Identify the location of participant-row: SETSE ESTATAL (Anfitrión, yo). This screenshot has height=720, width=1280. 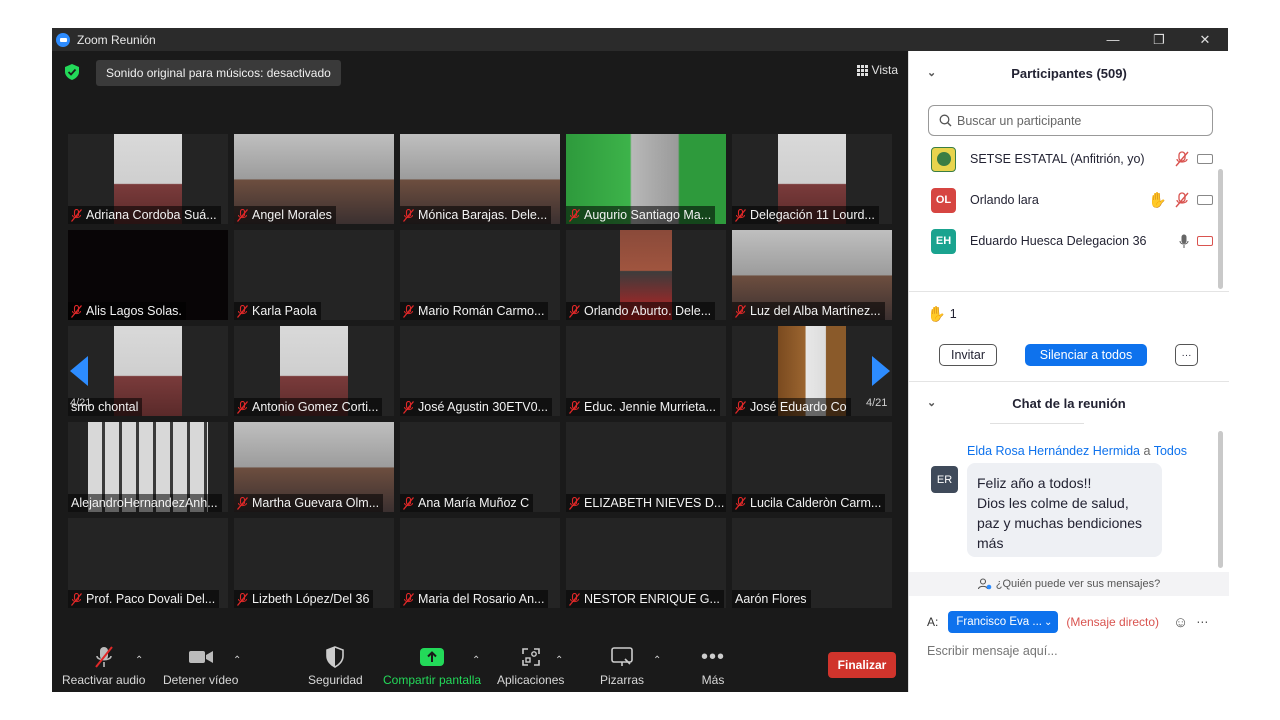
(1072, 159).